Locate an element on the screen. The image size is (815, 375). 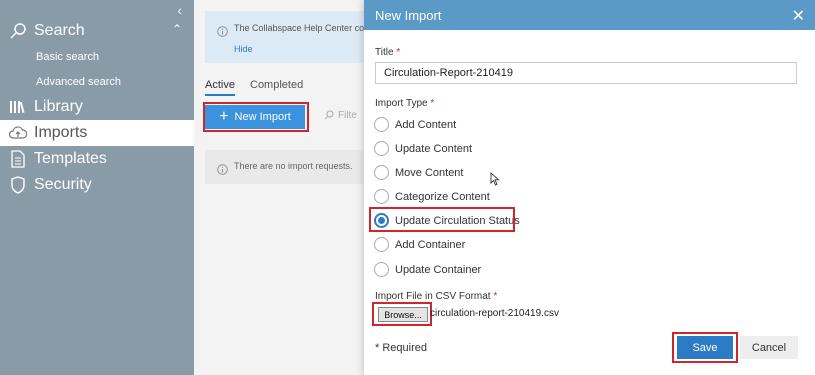
radio-add-container: Add Container is located at coordinates (419, 244).